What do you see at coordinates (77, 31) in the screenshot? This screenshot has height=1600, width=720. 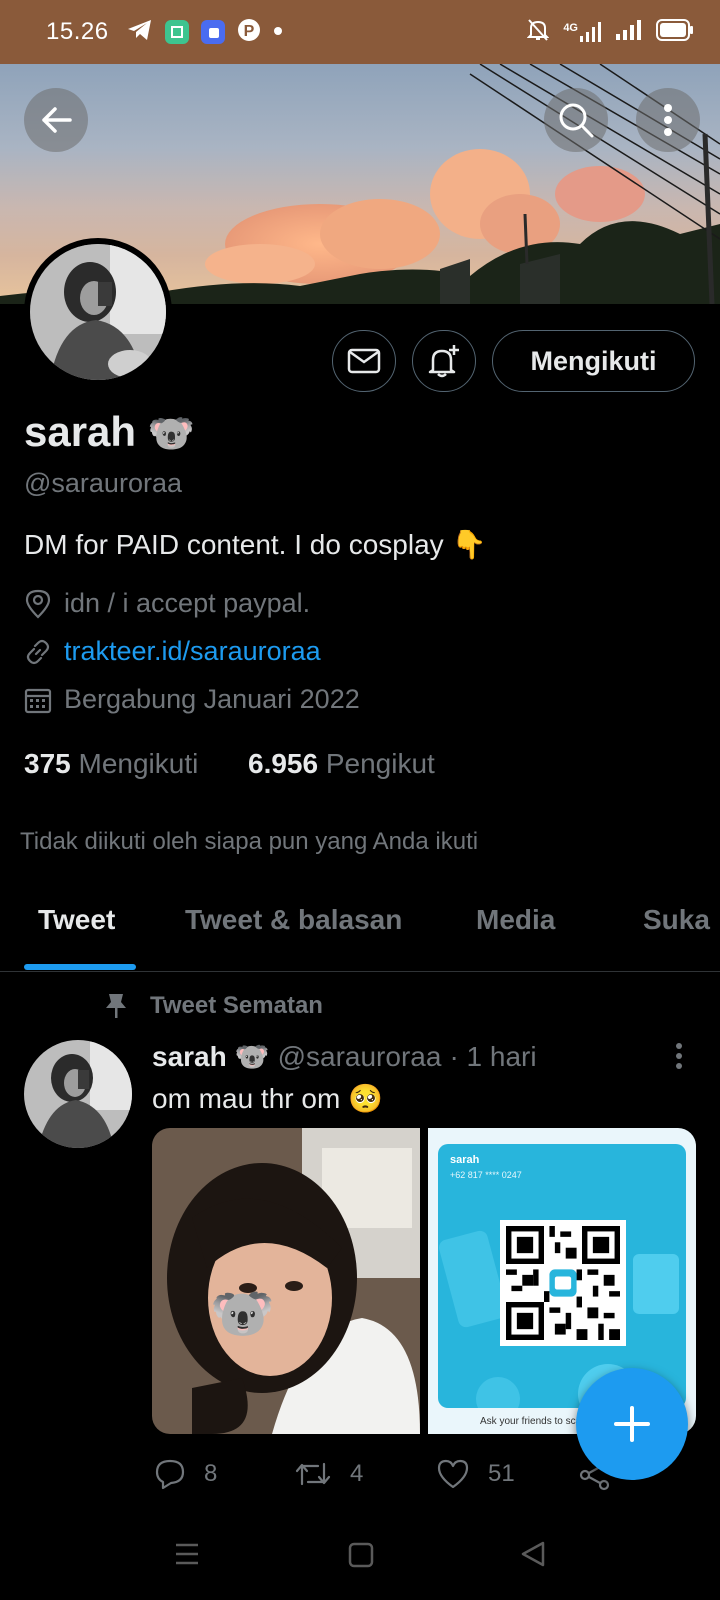 I see `status-time: 15.26` at bounding box center [77, 31].